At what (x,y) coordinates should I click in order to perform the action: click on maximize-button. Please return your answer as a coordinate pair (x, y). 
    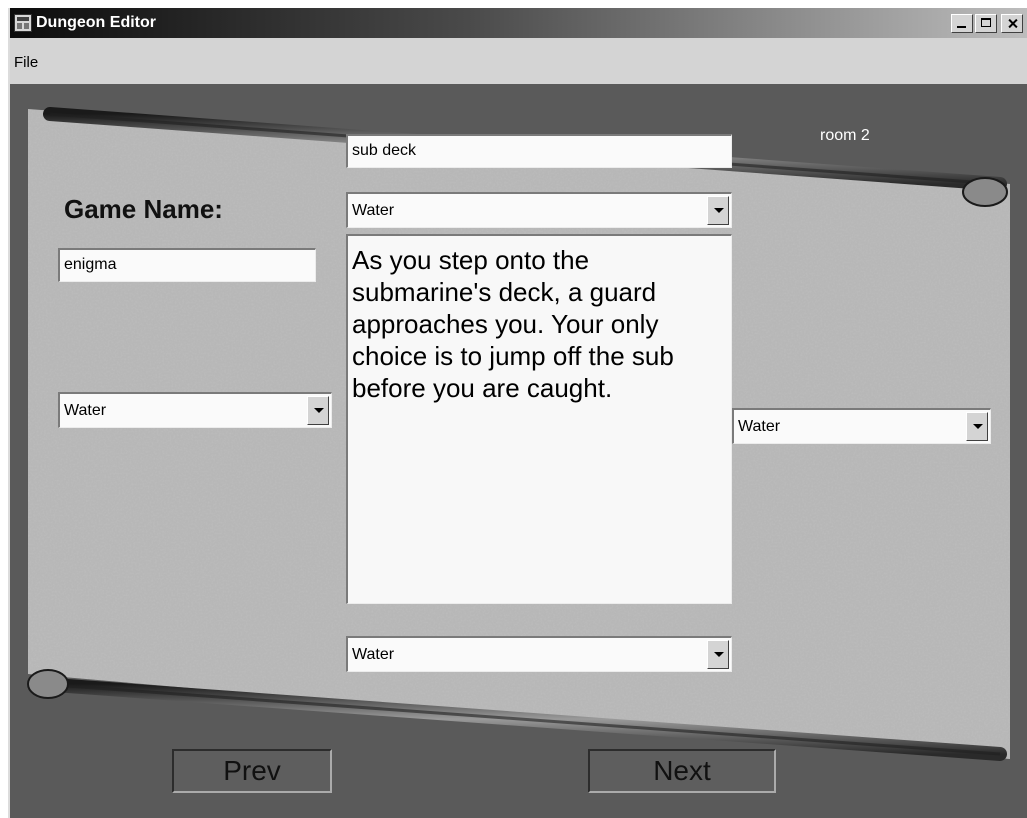
    Looking at the image, I should click on (986, 23).